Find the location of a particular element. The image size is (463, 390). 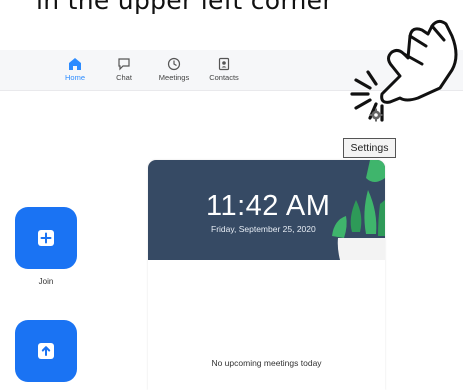

nav-meetings: Meetings is located at coordinates (174, 69).